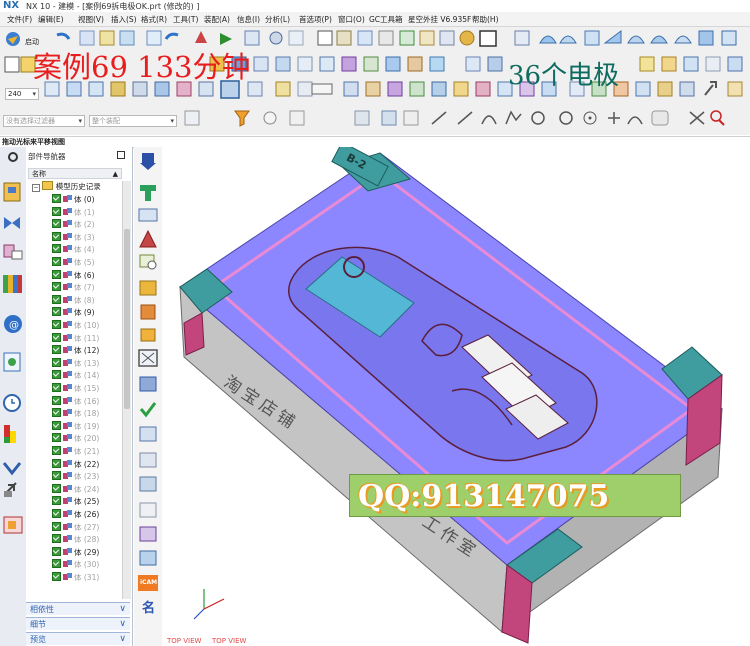  Describe the element at coordinates (437, 64) in the screenshot. I see `feature-11-icon` at that location.